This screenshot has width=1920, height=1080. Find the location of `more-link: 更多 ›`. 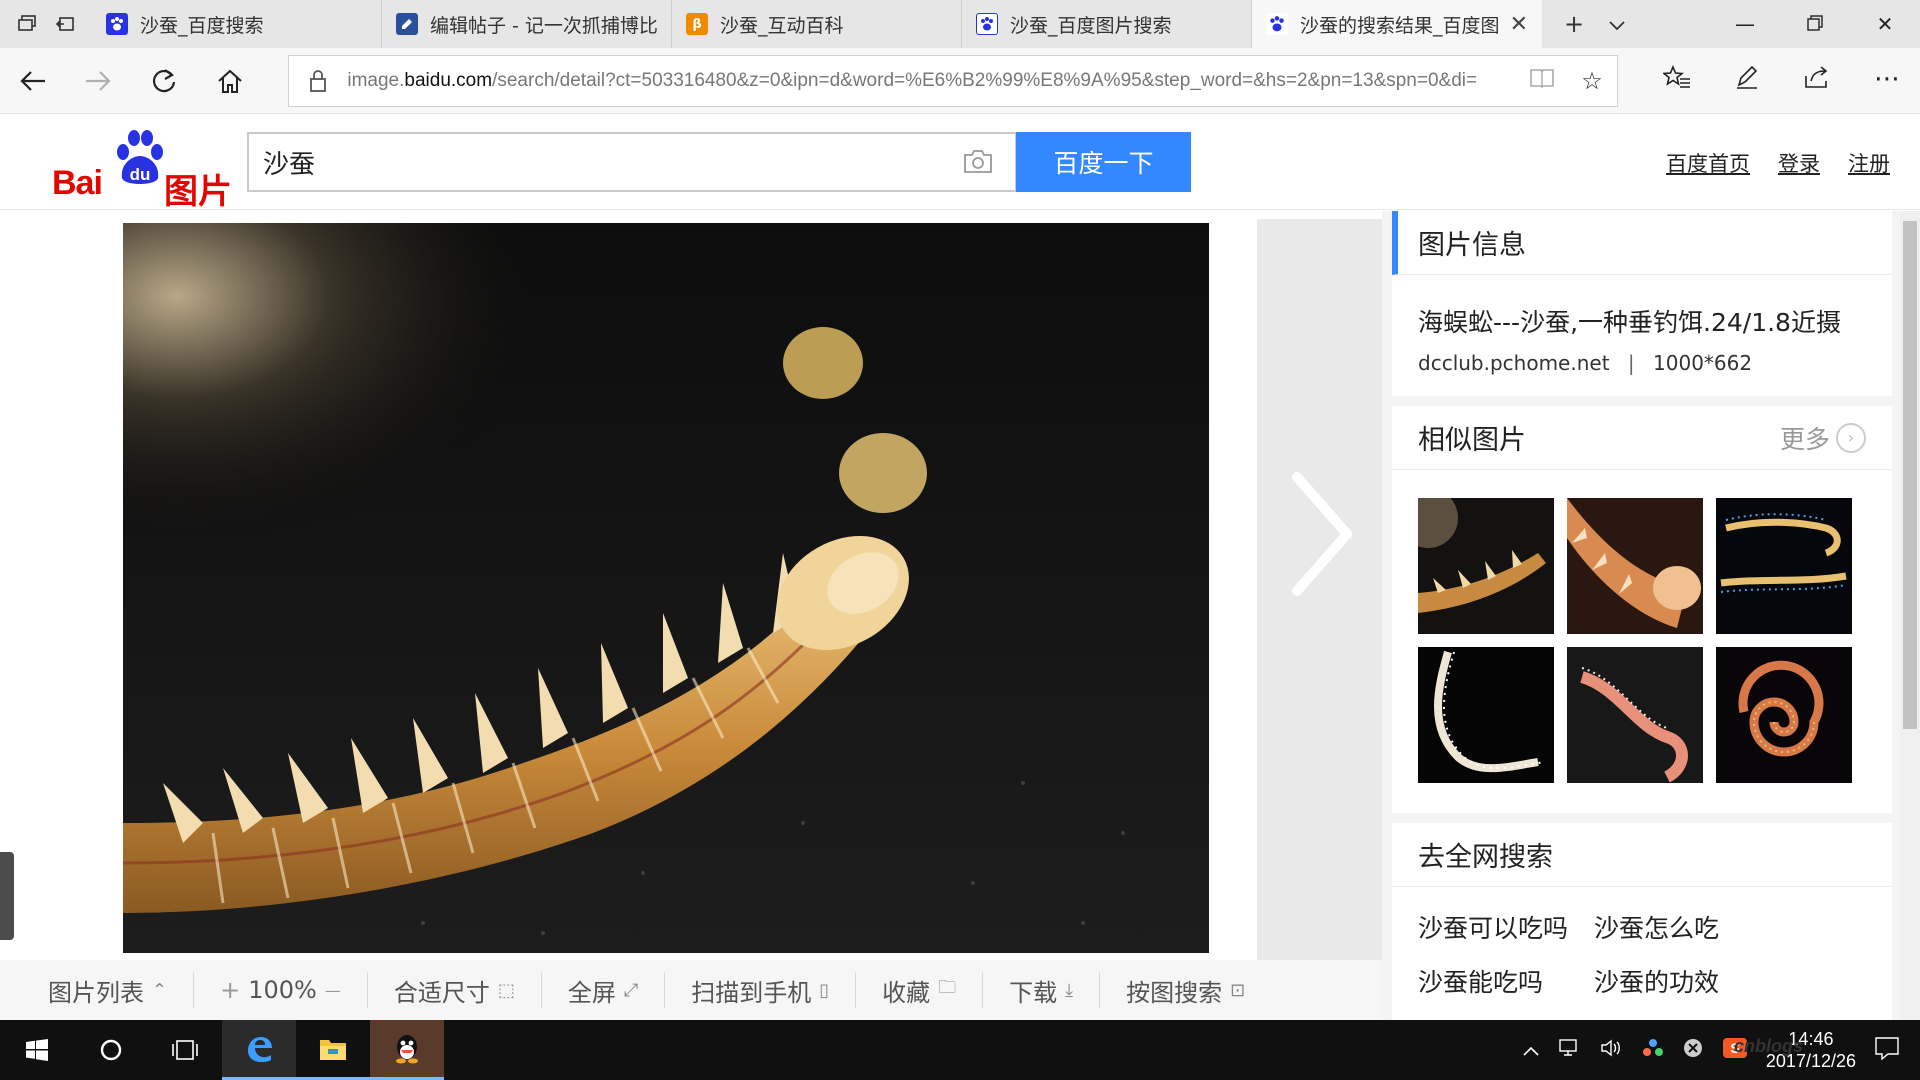

more-link: 更多 › is located at coordinates (1823, 438).